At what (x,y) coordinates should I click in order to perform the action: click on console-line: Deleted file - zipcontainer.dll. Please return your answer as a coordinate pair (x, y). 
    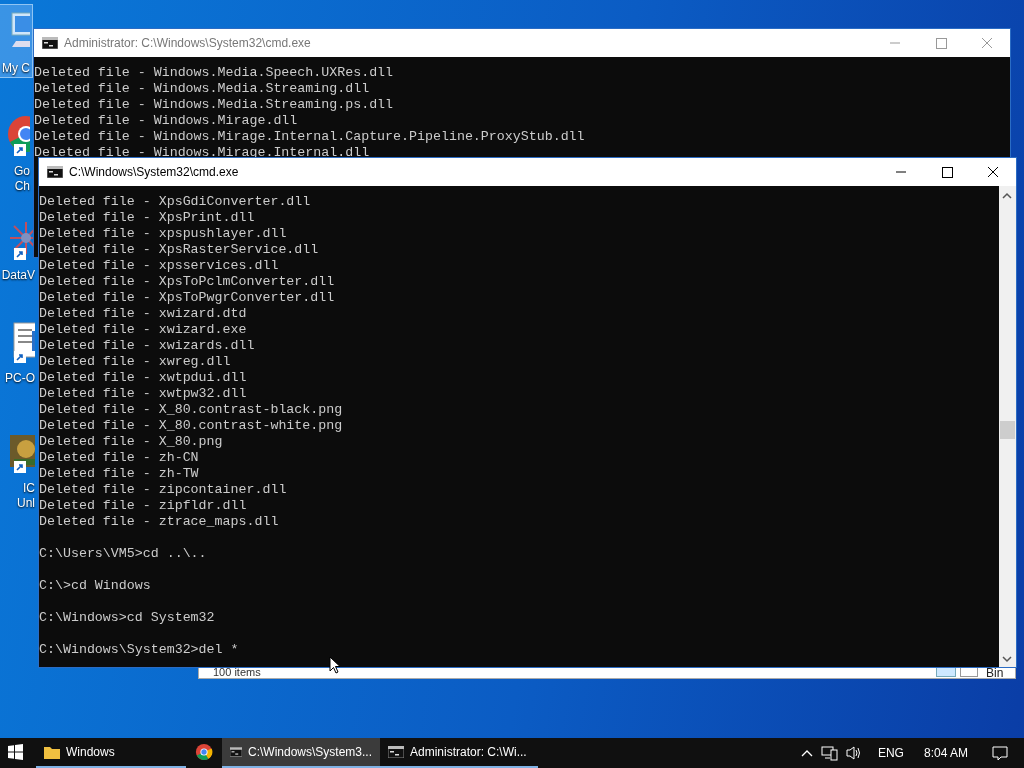
    Looking at the image, I should click on (163, 490).